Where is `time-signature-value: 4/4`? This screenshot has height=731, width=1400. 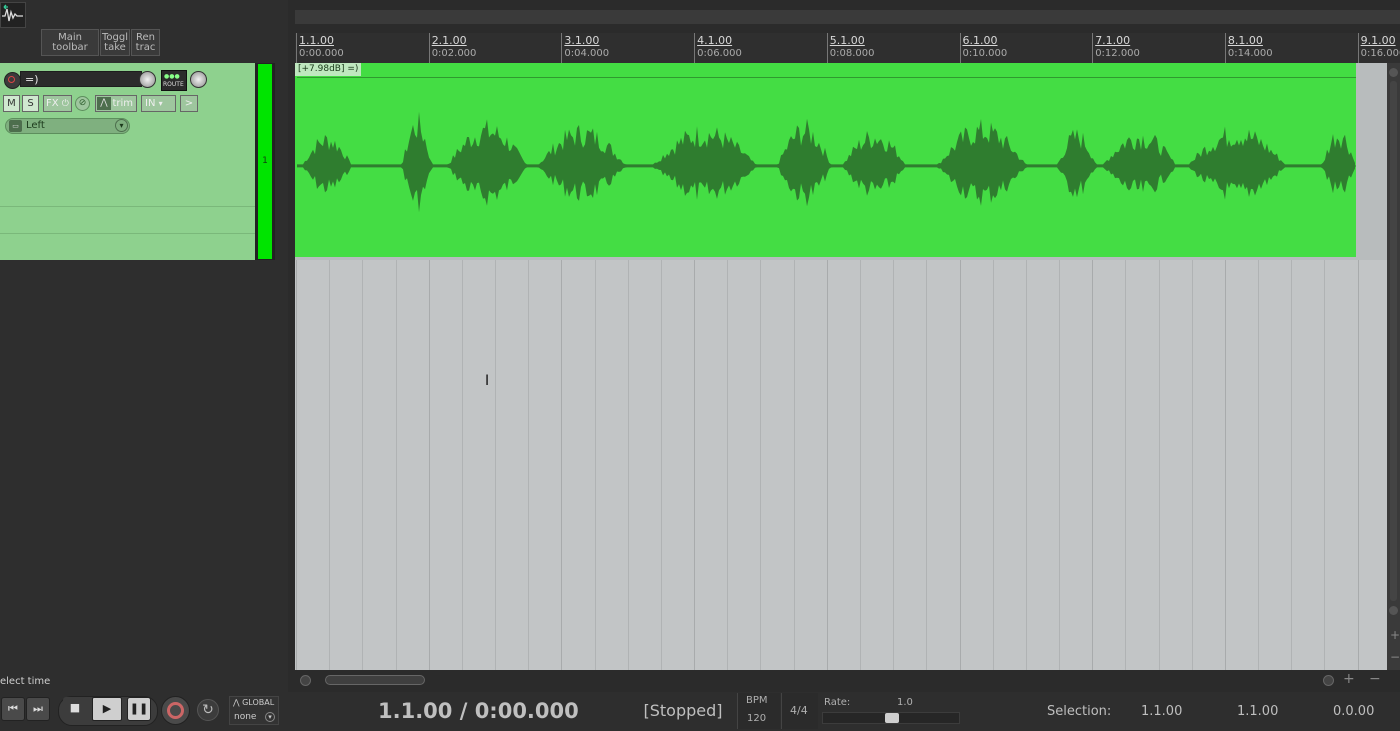 time-signature-value: 4/4 is located at coordinates (799, 710).